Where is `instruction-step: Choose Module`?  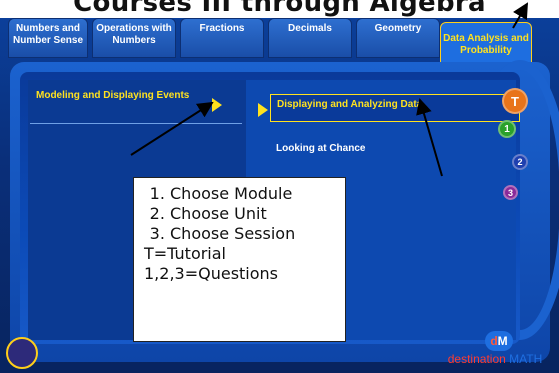
instruction-step: Choose Module is located at coordinates (257, 194).